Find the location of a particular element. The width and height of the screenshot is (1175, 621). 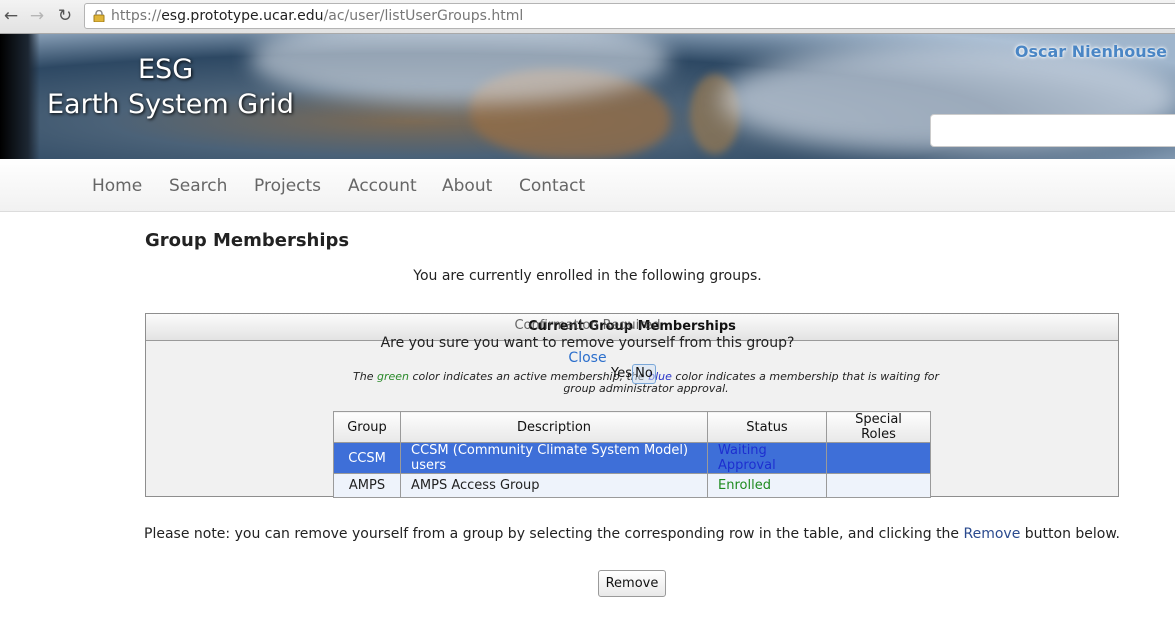

nav-contact: Contact is located at coordinates (552, 186).